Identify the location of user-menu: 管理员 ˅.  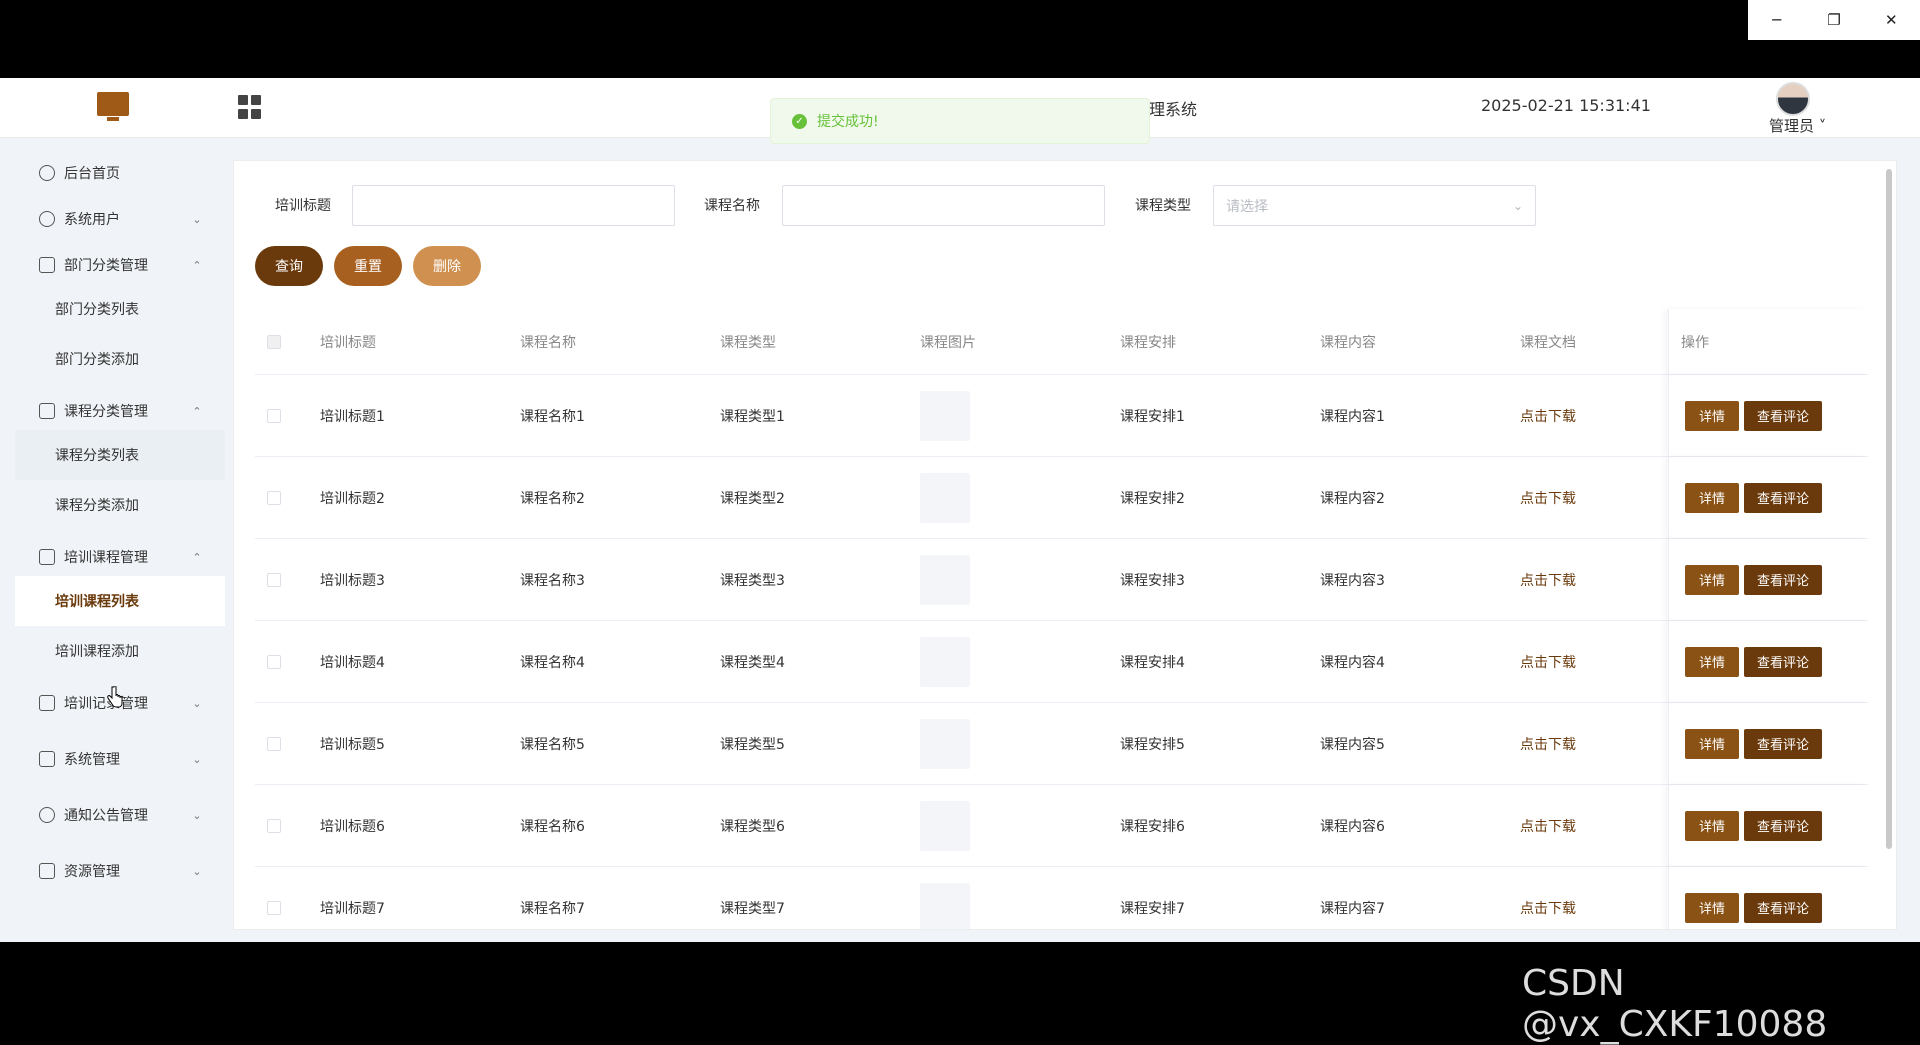
(1797, 125).